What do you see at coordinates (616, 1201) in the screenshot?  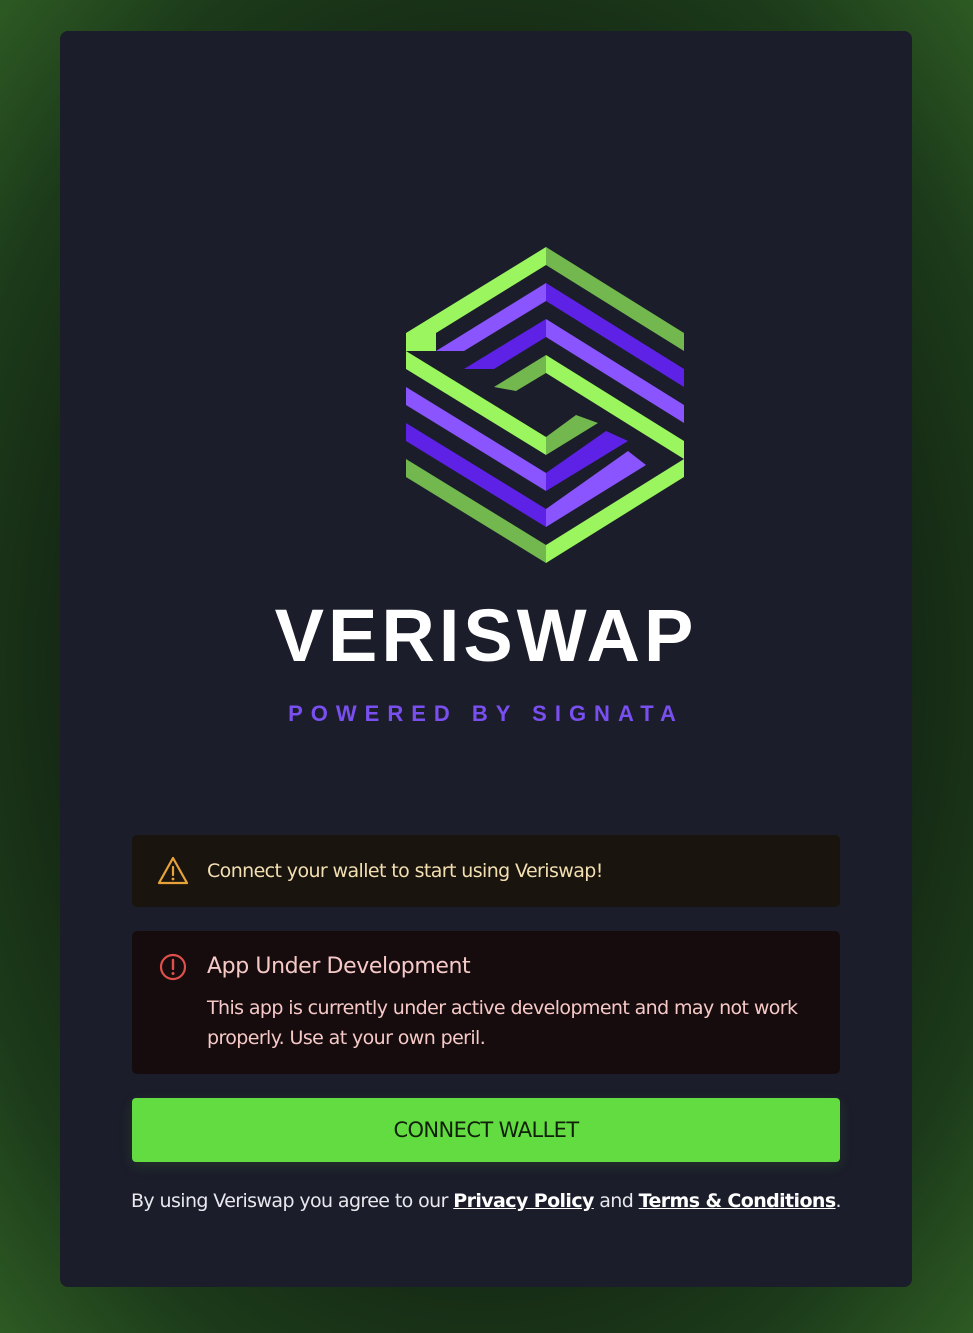 I see `terms-middle: and` at bounding box center [616, 1201].